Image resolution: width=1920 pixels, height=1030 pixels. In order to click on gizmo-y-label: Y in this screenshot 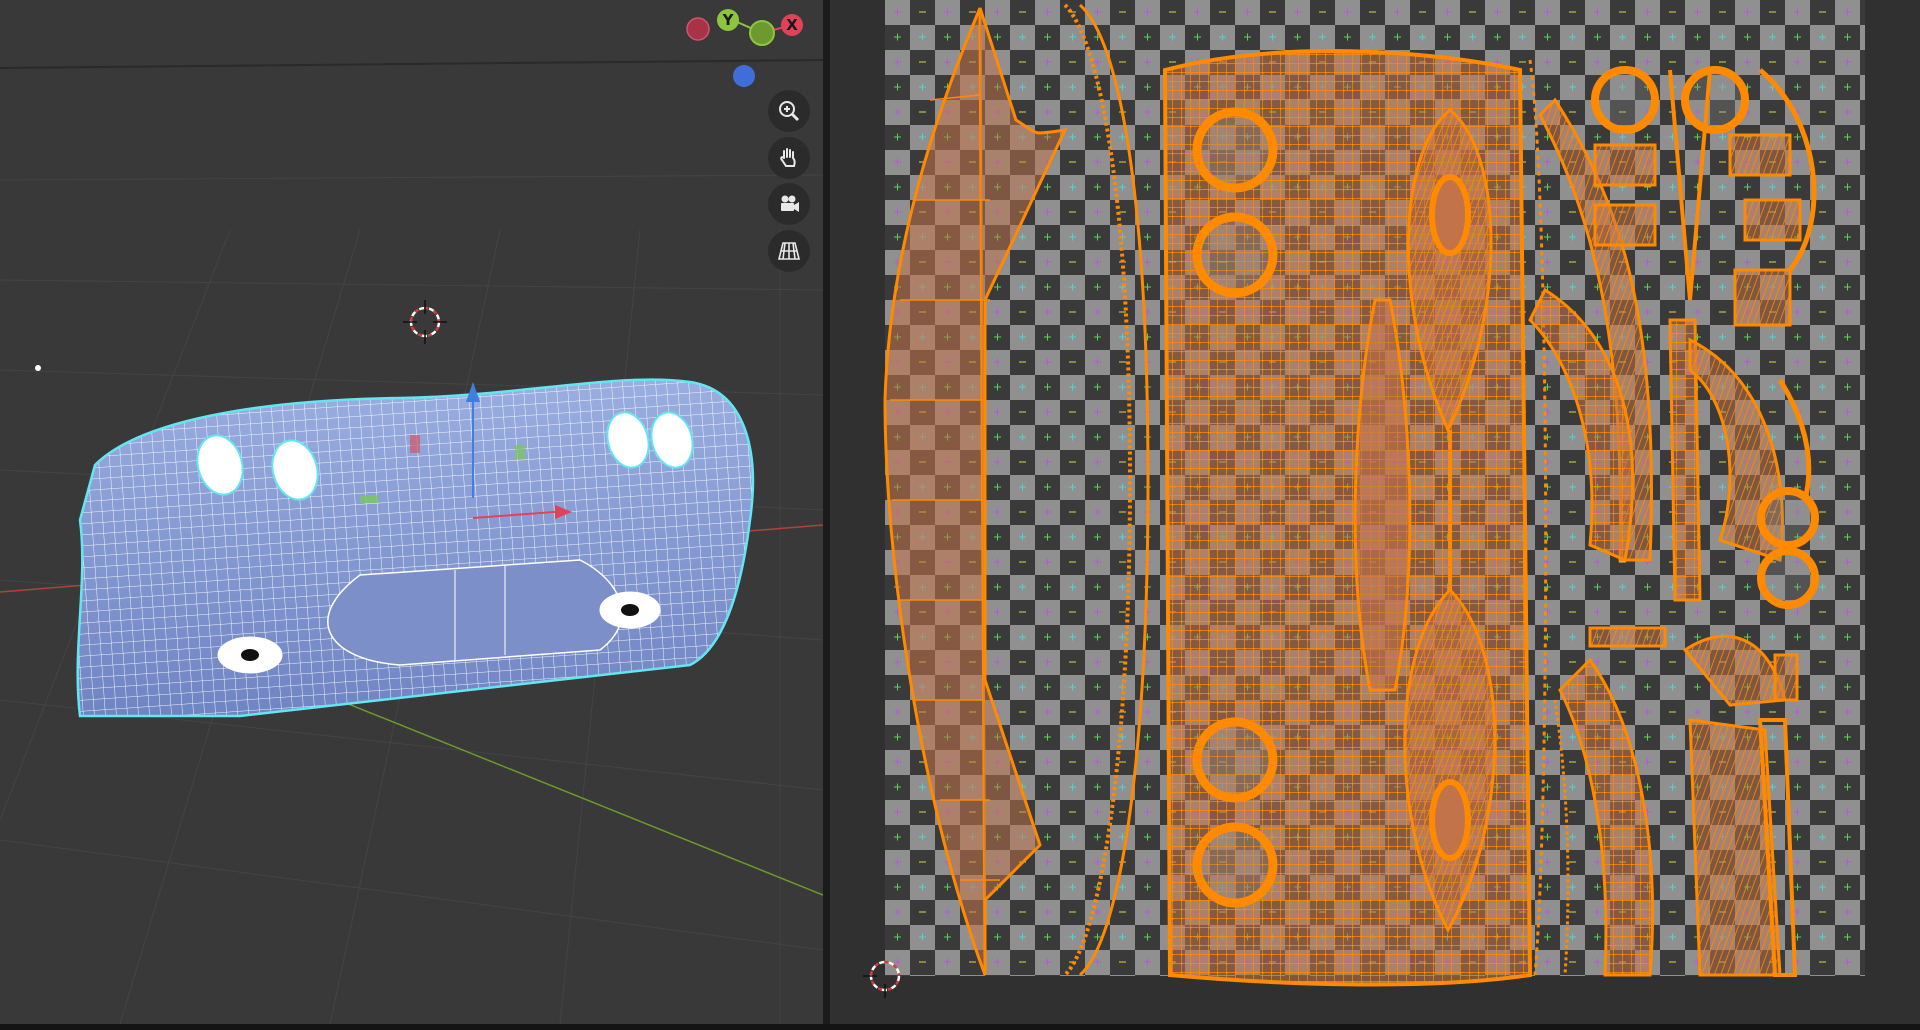, I will do `click(728, 20)`.